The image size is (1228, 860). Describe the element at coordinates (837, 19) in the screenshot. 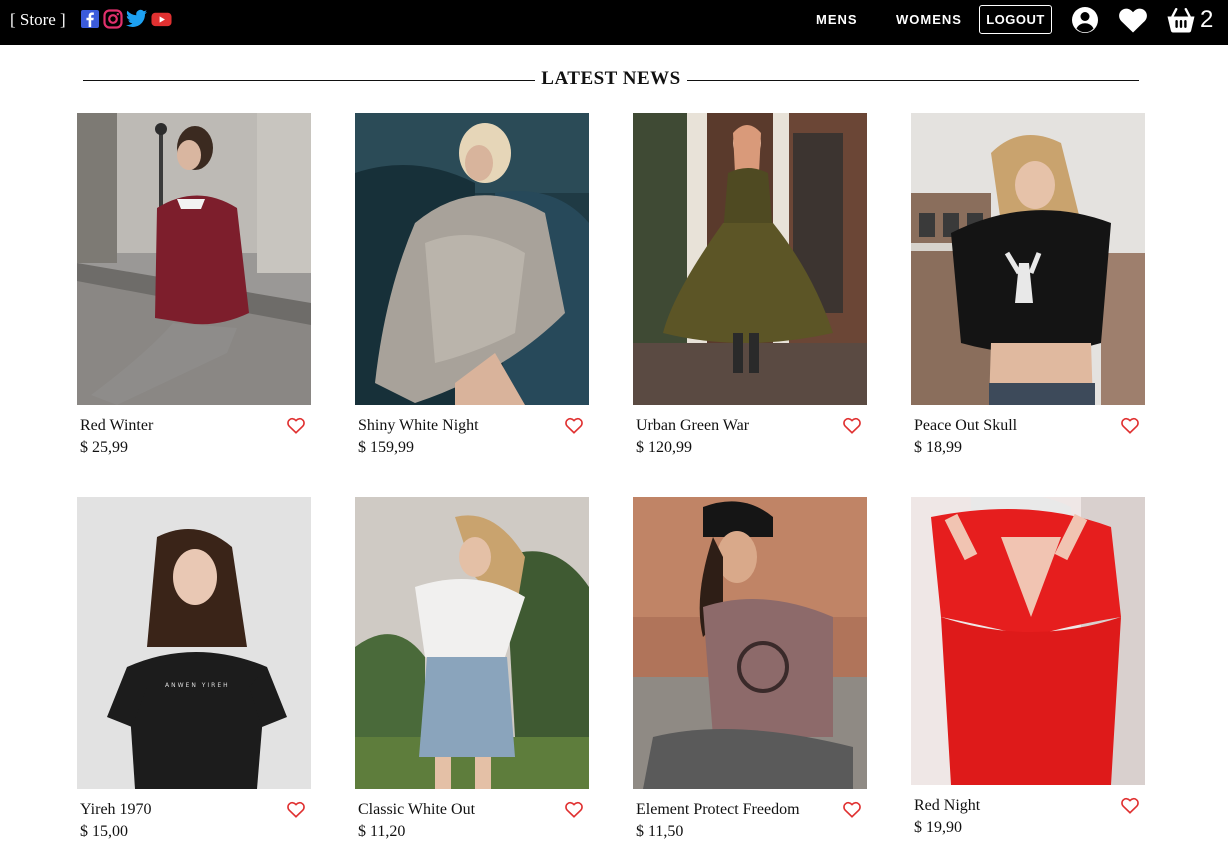

I see `nav-mens: MENS` at that location.